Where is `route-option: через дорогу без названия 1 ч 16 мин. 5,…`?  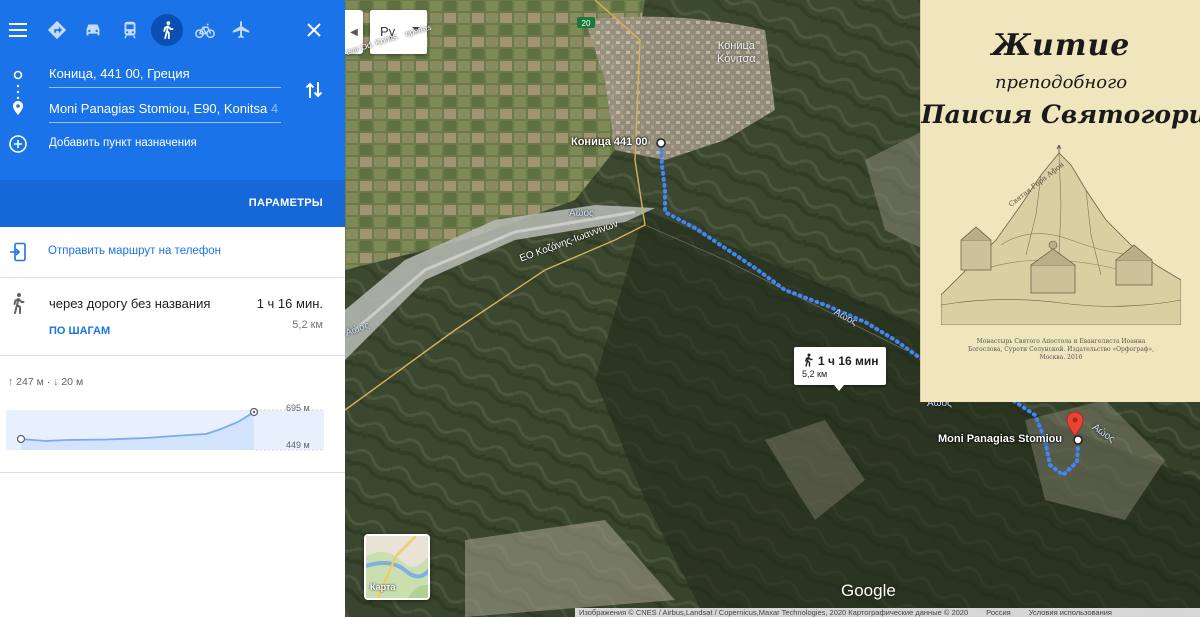 route-option: через дорогу без названия 1 ч 16 мин. 5,… is located at coordinates (172, 317).